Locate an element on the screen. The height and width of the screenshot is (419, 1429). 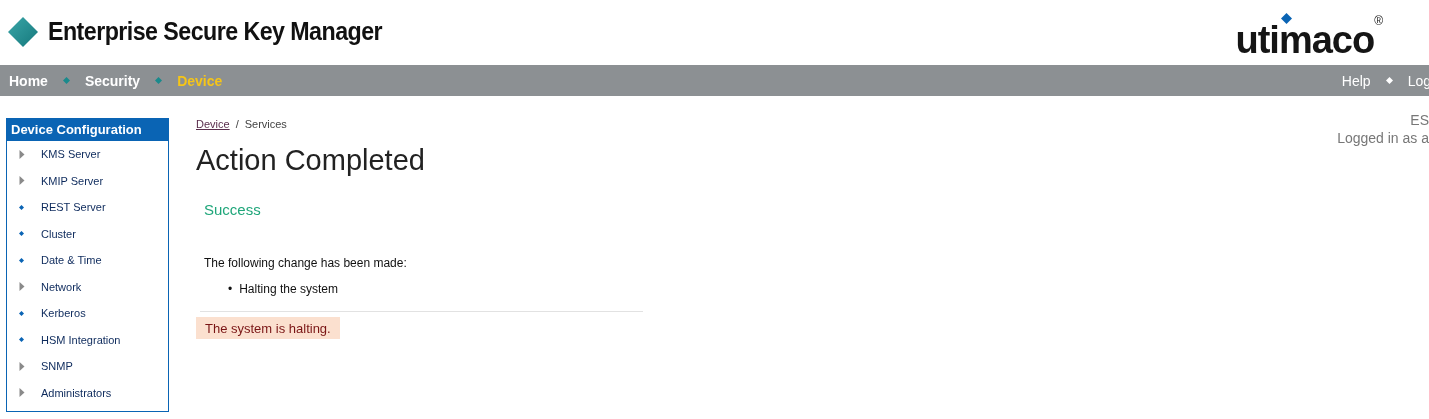
change-item: Halting the system is located at coordinates (288, 289).